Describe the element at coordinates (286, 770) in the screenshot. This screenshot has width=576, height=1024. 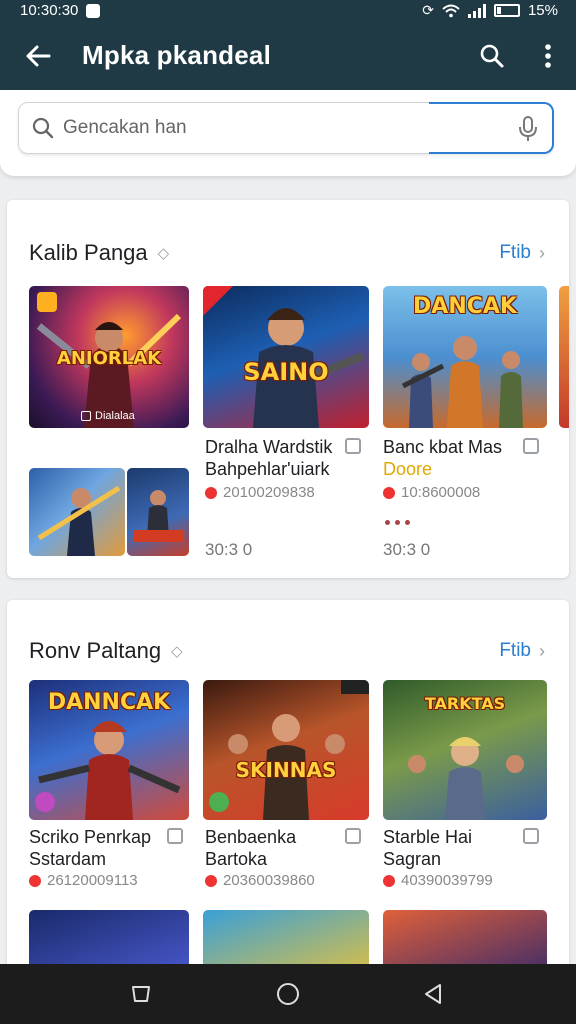
I see `game-art-title: SKINNAS` at that location.